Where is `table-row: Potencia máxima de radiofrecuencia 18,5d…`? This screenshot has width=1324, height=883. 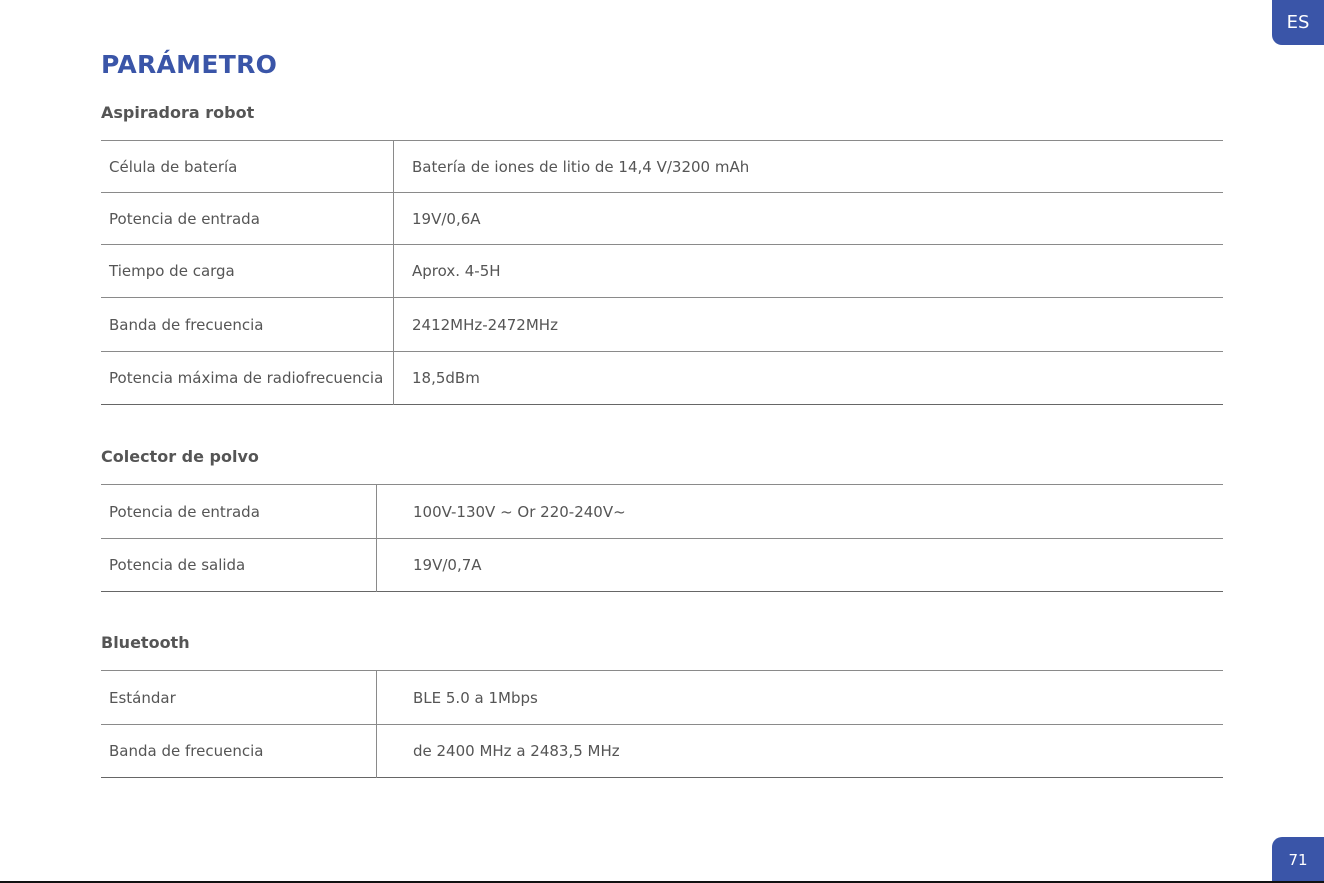 table-row: Potencia máxima de radiofrecuencia 18,5d… is located at coordinates (662, 378).